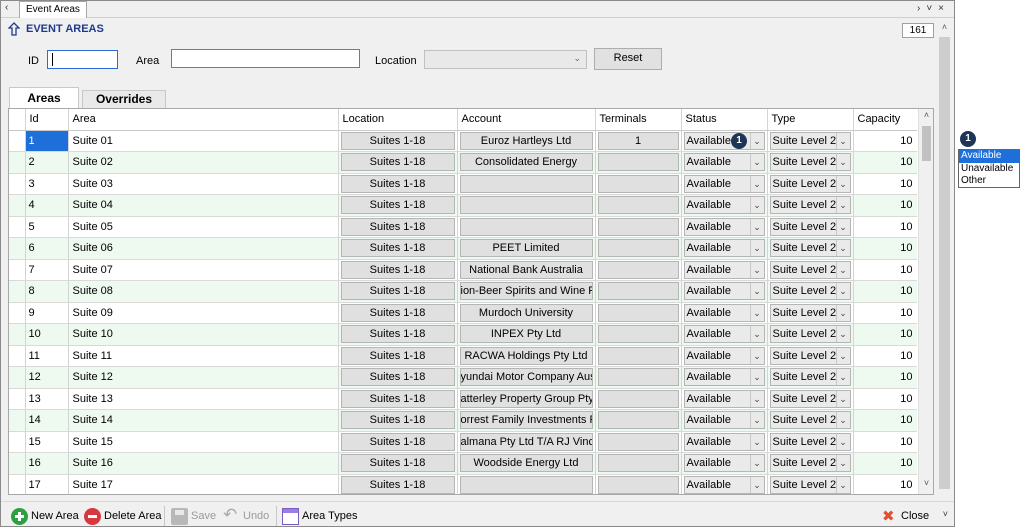 This screenshot has height=527, width=1024. Describe the element at coordinates (203, 205) in the screenshot. I see `cell-area: Suite 04` at that location.